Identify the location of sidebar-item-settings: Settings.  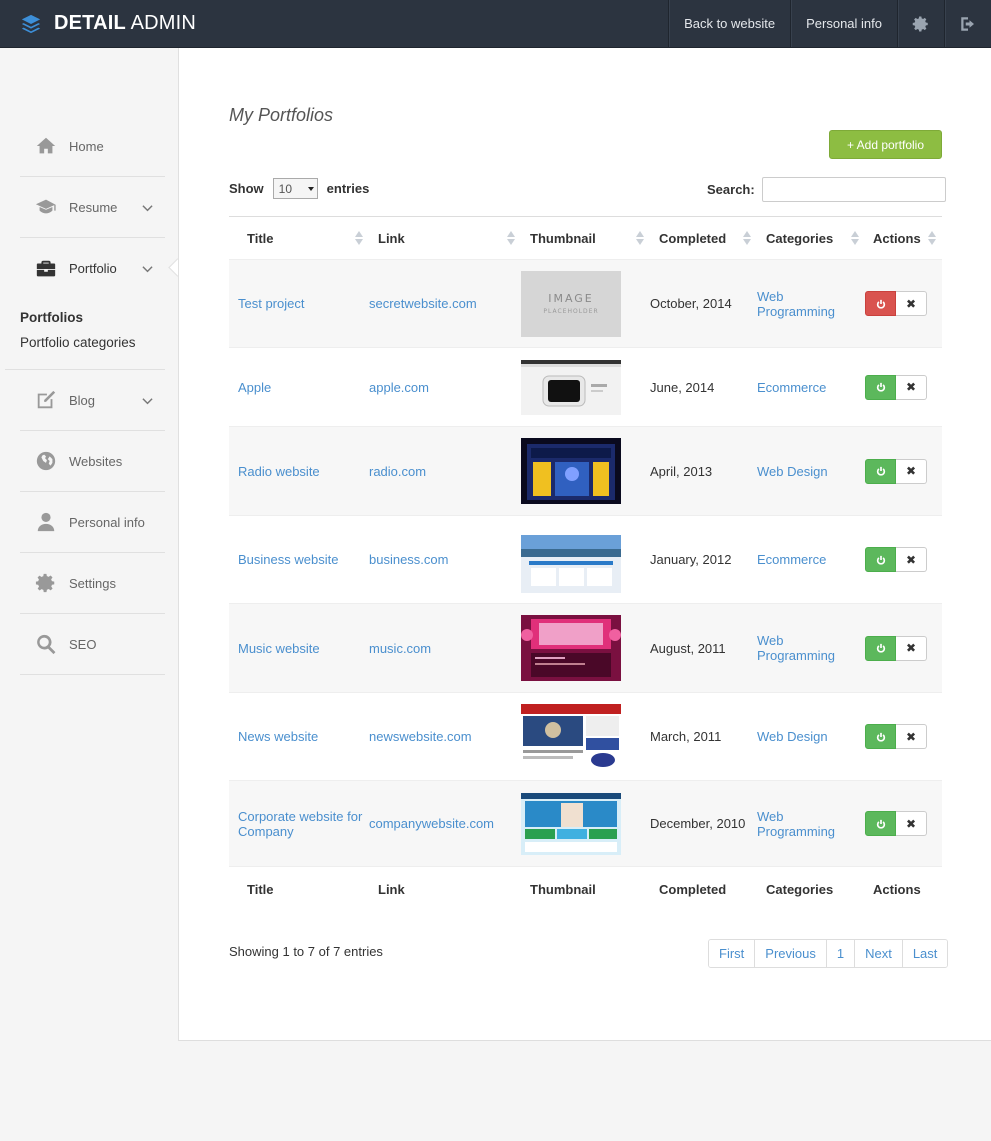
(92, 583).